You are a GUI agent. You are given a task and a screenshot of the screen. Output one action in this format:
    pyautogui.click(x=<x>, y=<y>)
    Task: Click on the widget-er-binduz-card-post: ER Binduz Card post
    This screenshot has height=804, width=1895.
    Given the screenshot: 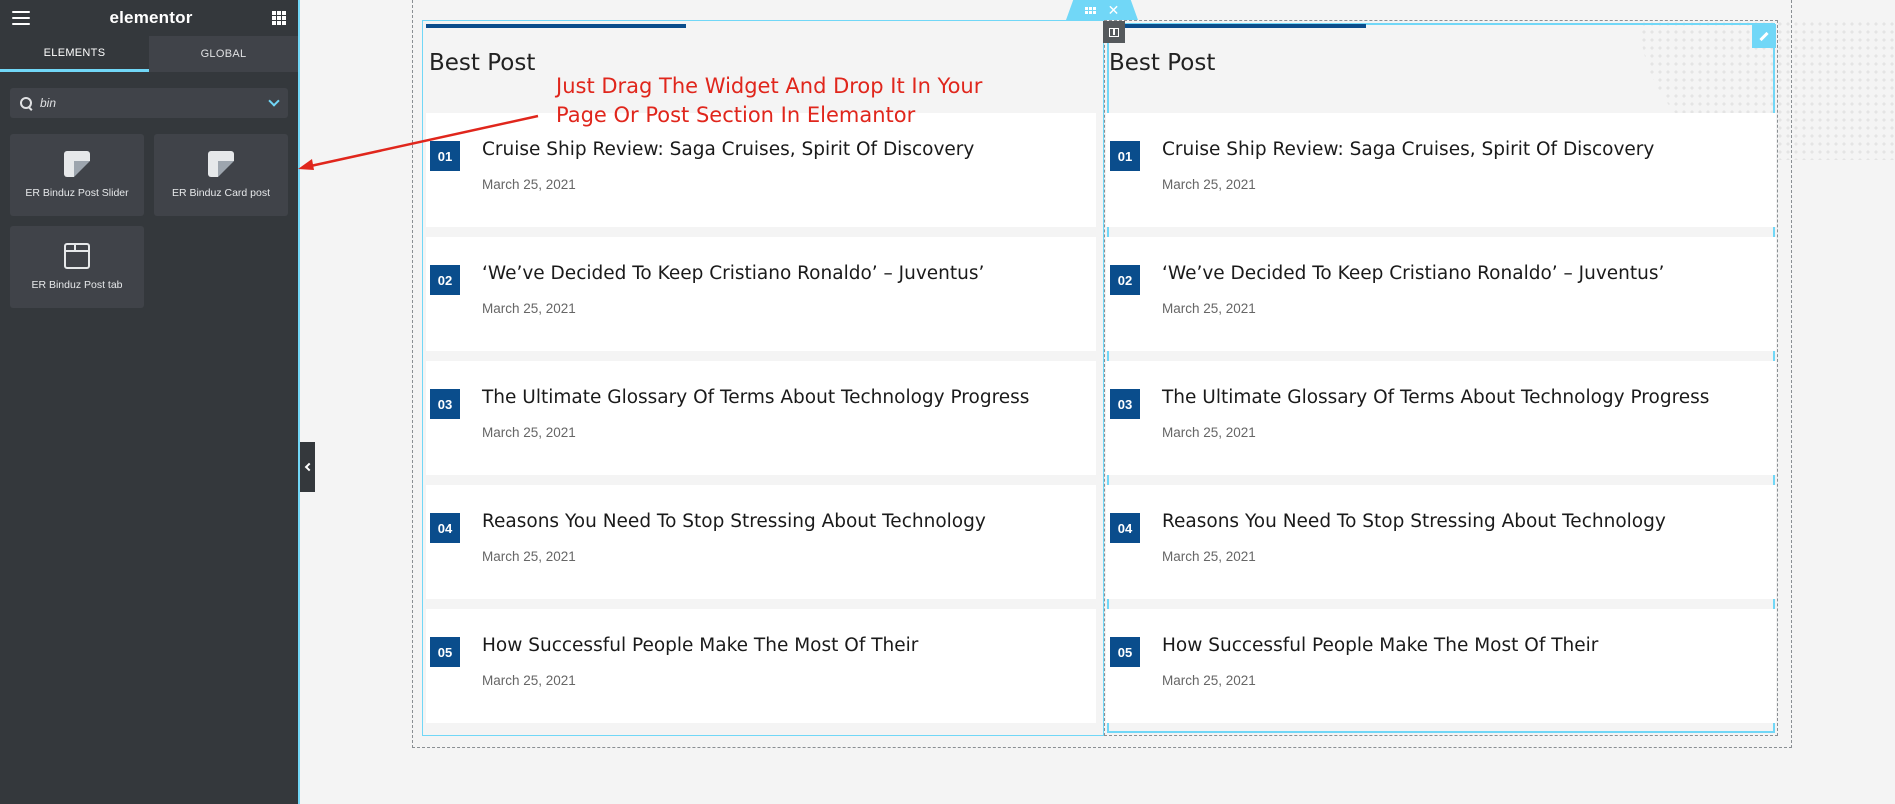 What is the action you would take?
    pyautogui.click(x=221, y=175)
    